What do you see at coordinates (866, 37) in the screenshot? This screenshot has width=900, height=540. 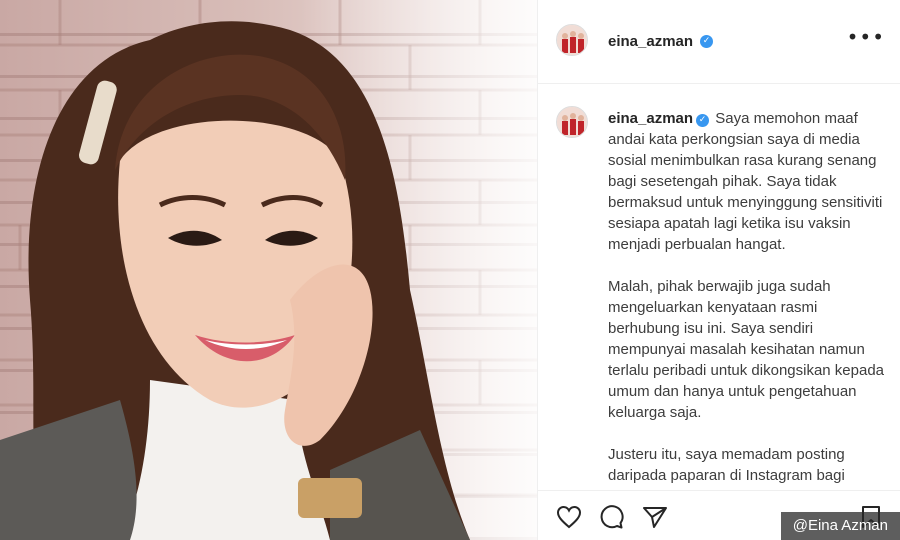 I see `more-options-icon: •••` at bounding box center [866, 37].